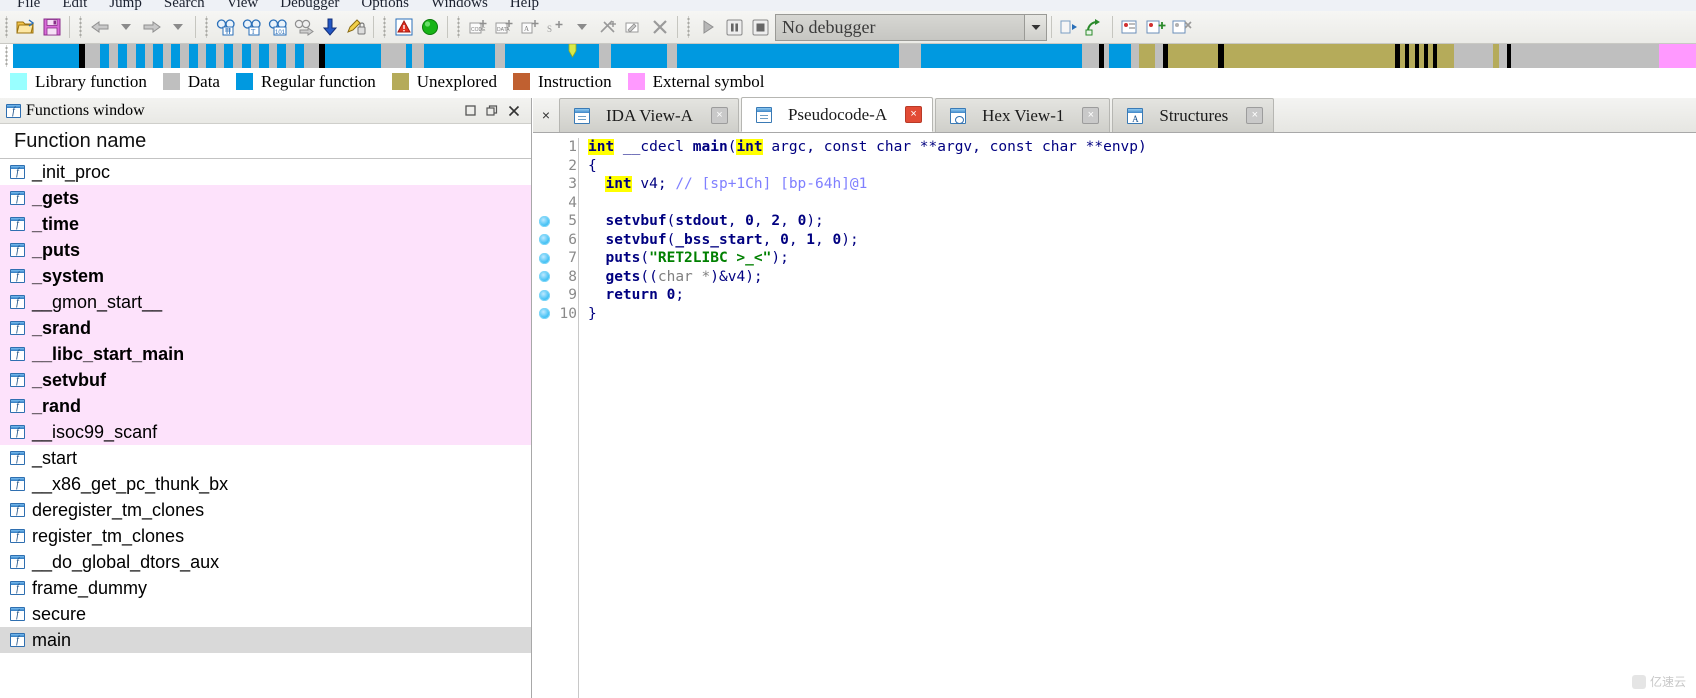  Describe the element at coordinates (911, 27) in the screenshot. I see `debugger-select: No debugger` at that location.